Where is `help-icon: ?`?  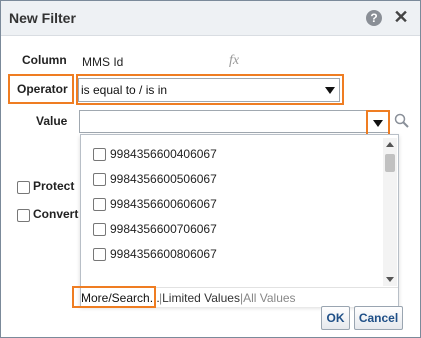 help-icon: ? is located at coordinates (374, 18).